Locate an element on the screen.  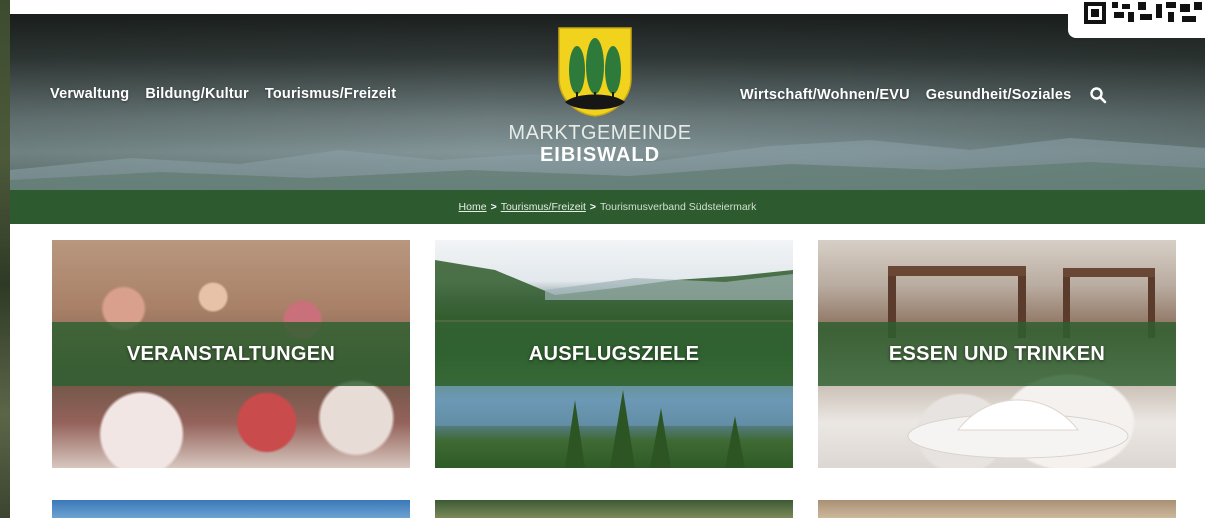
breadcrumb-home: Home is located at coordinates (473, 207).